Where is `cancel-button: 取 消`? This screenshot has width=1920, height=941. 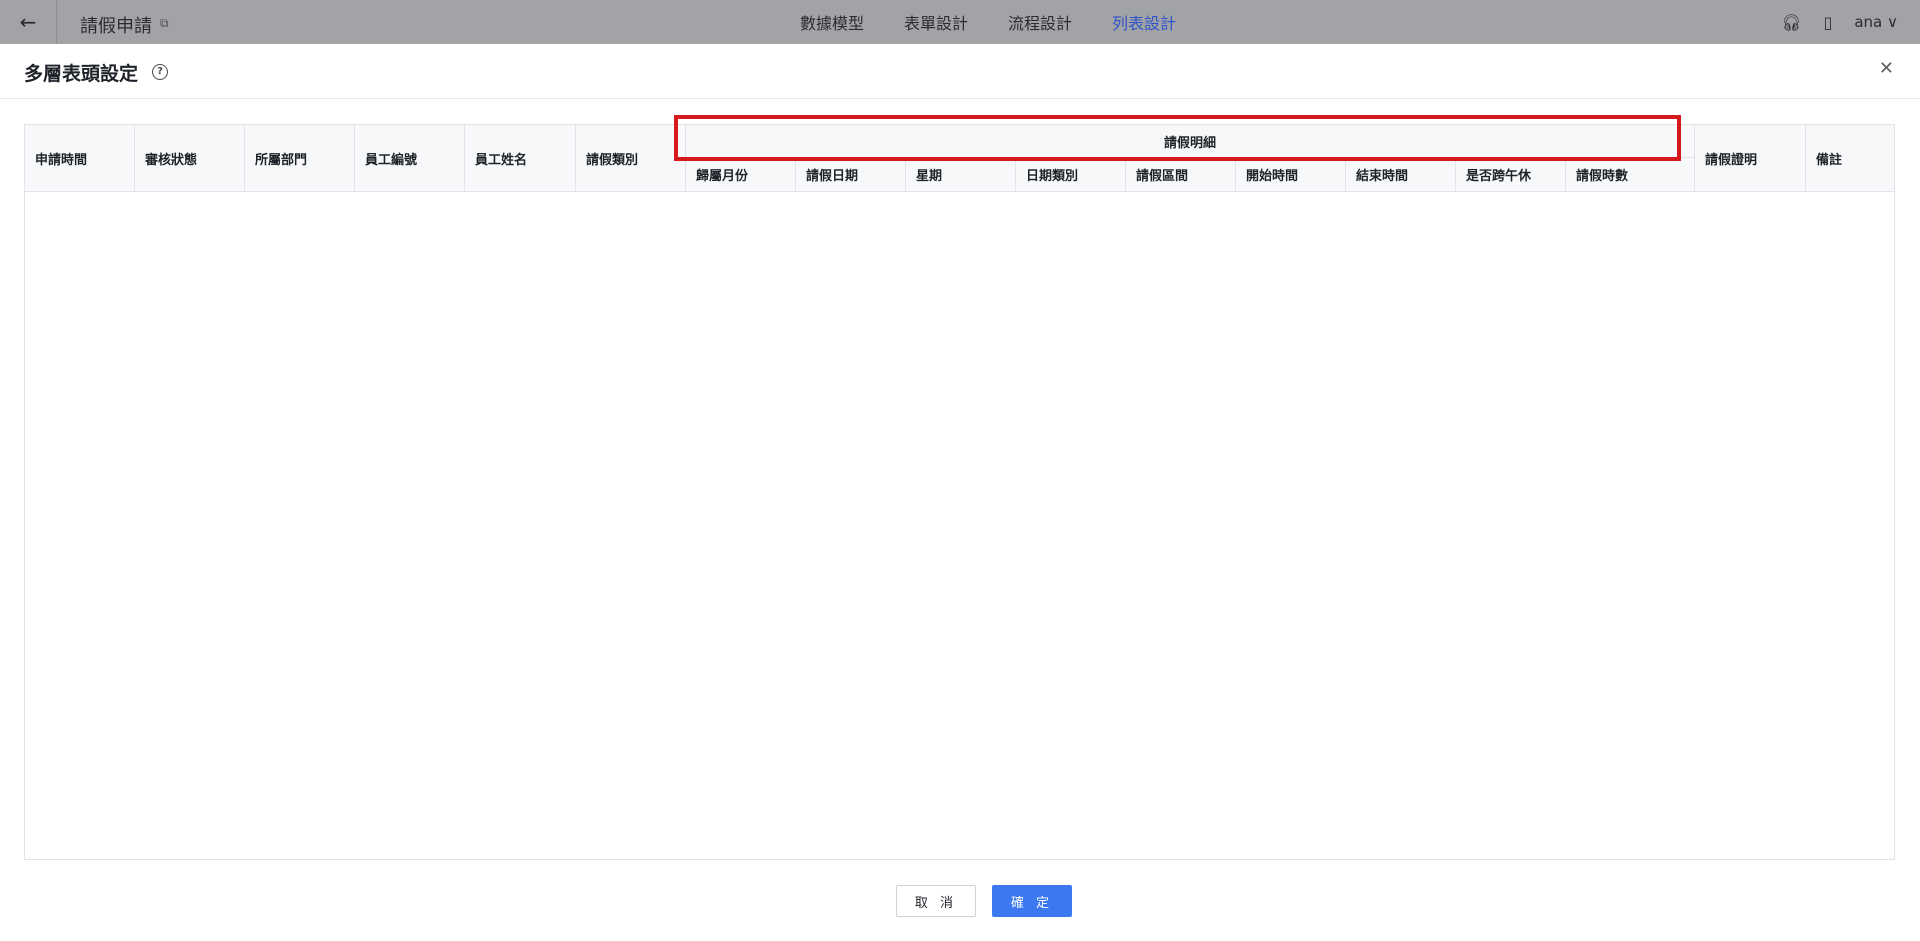 cancel-button: 取 消 is located at coordinates (936, 901).